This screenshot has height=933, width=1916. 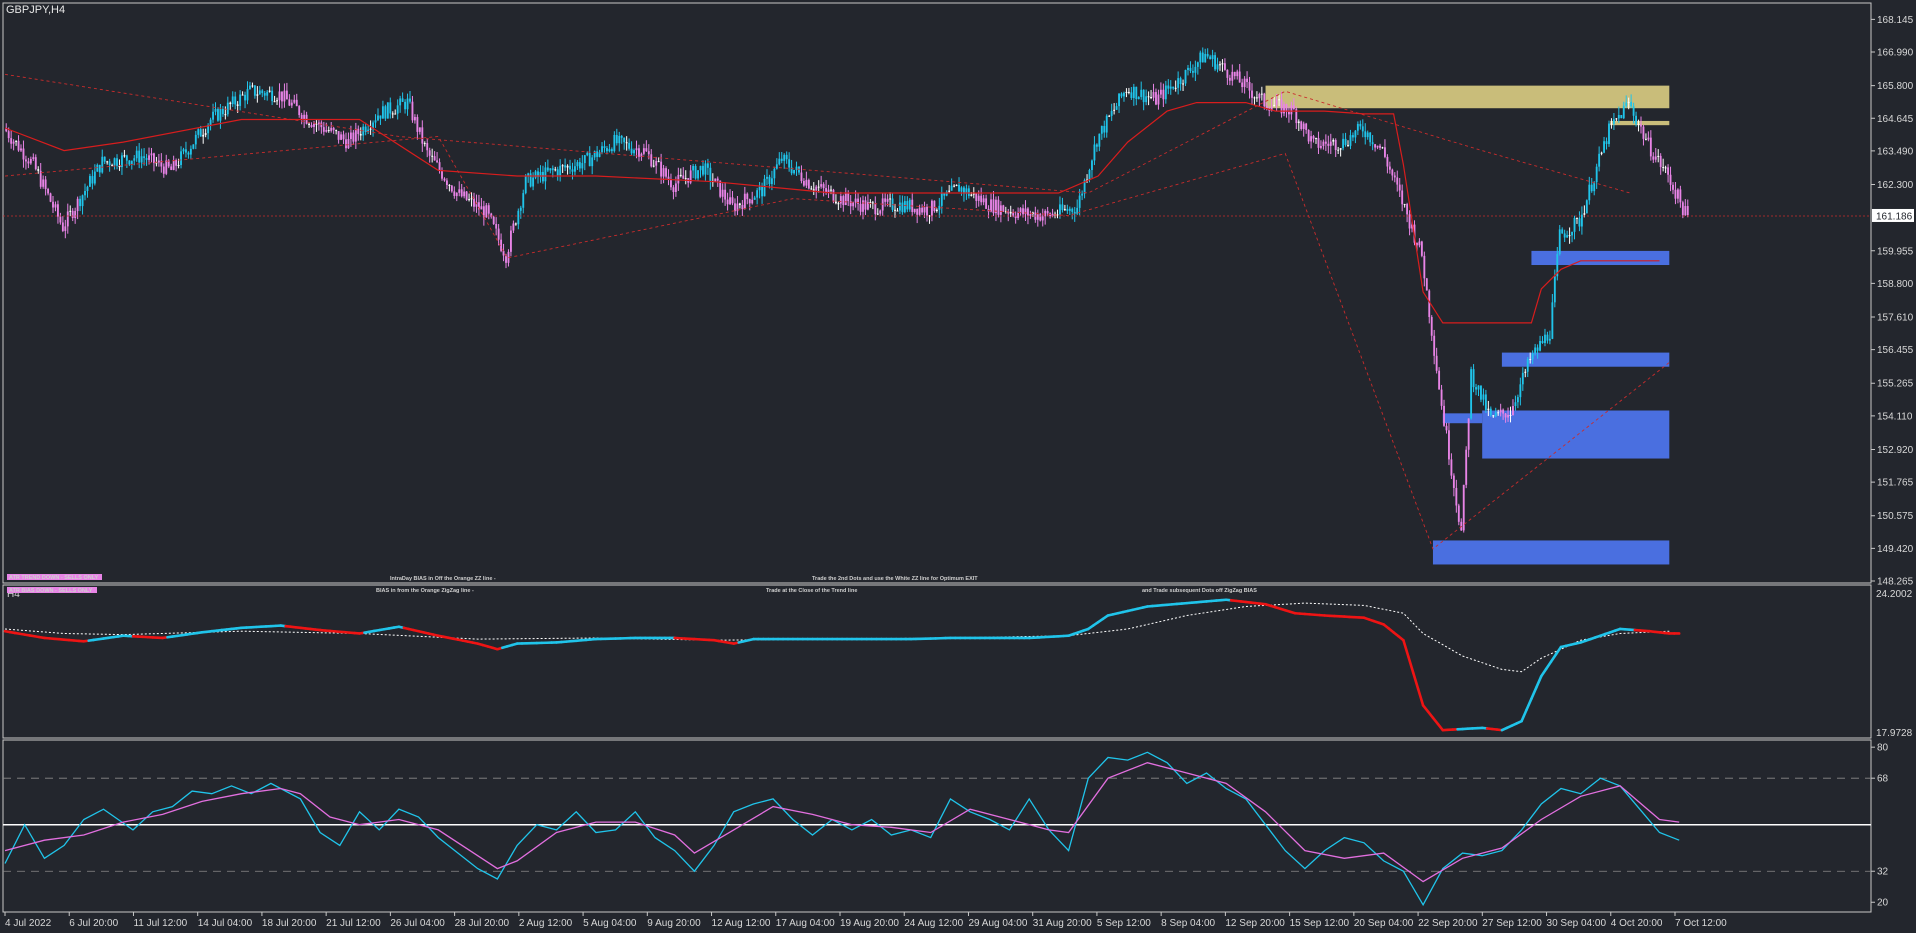 What do you see at coordinates (54, 578) in the screenshot?
I see `atr-trend-badge-text: ATR TREND DOWN - SELLS ONLY` at bounding box center [54, 578].